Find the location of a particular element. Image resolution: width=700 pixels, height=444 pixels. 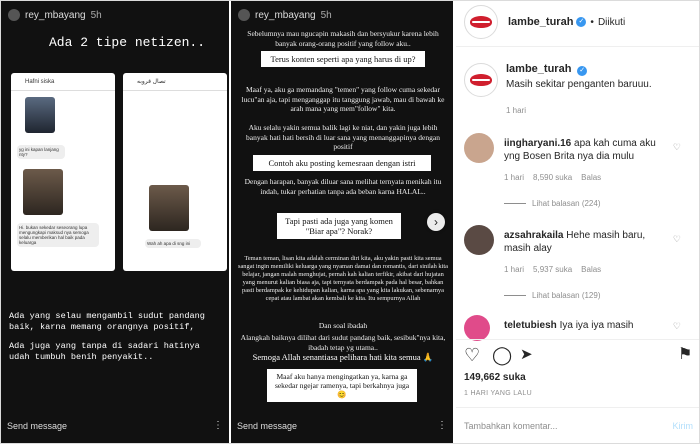

bookmark-icon: ⚑ is located at coordinates (685, 355).